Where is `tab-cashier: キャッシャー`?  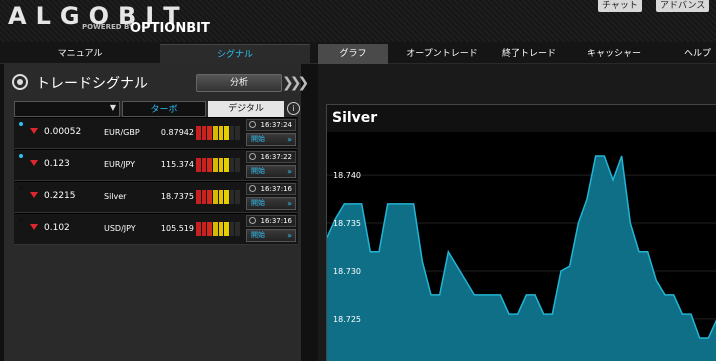
tab-cashier: キャッシャー is located at coordinates (614, 54).